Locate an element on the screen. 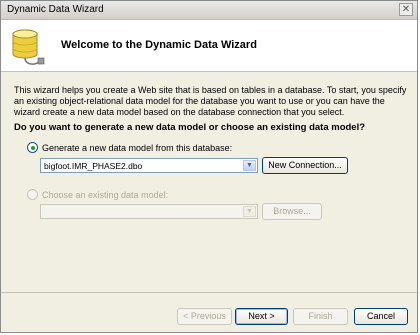  close-icon: ✕ is located at coordinates (406, 9).